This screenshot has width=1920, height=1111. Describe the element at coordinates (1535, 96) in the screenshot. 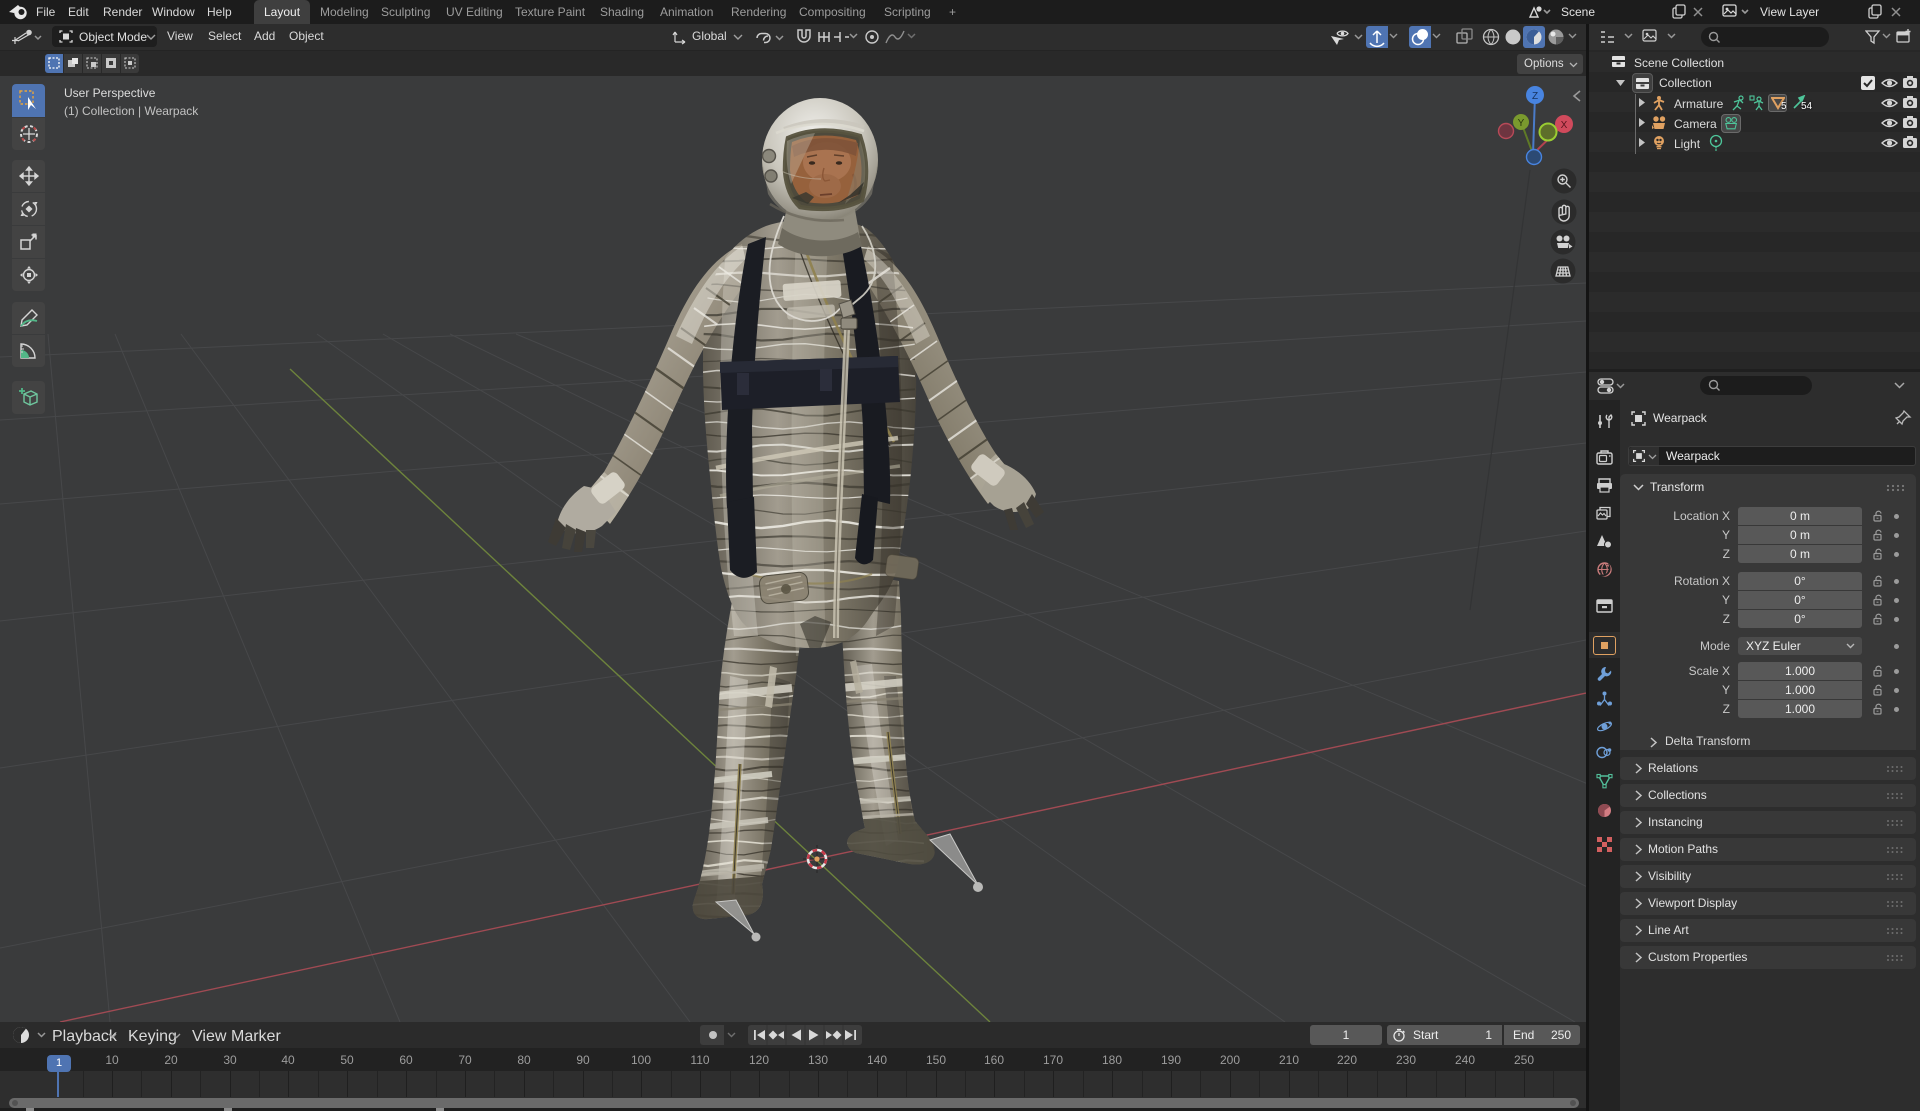

I see `svg-text: Z` at that location.